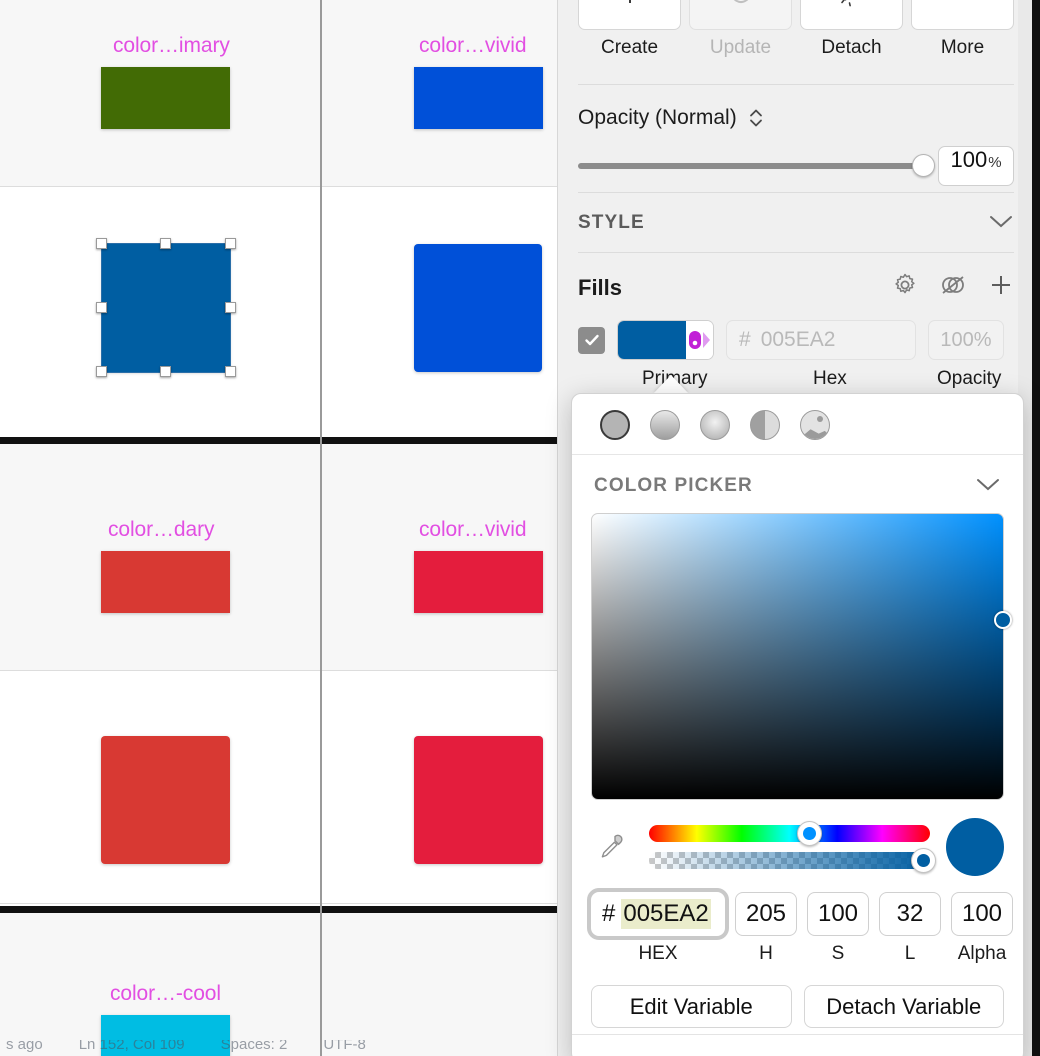  What do you see at coordinates (962, 15) in the screenshot?
I see `more-button` at bounding box center [962, 15].